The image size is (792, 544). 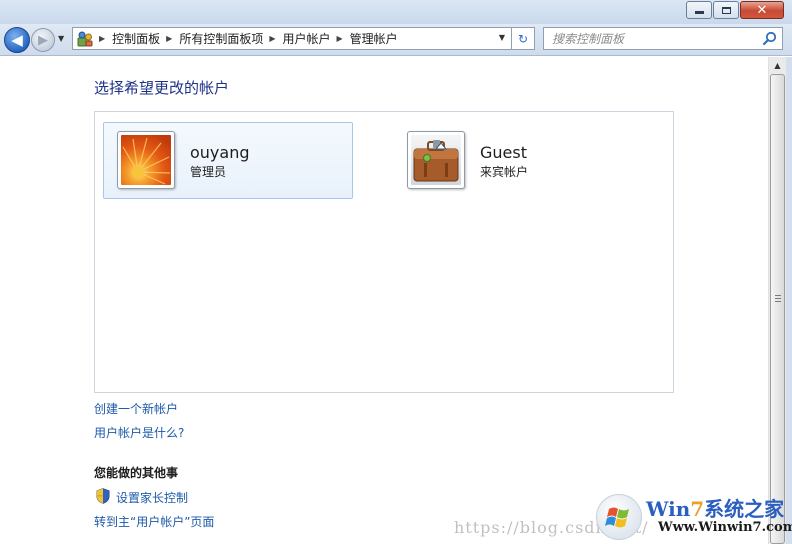 I want to click on forward-button: ▶, so click(x=43, y=40).